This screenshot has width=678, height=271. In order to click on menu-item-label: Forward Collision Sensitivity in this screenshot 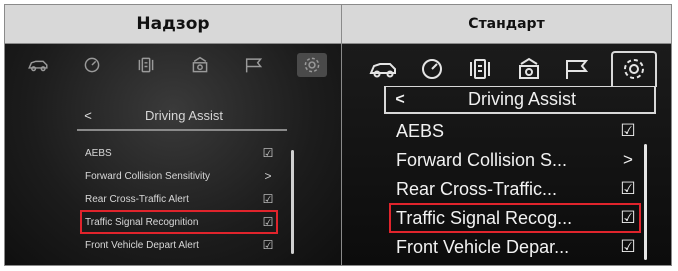, I will do `click(148, 176)`.